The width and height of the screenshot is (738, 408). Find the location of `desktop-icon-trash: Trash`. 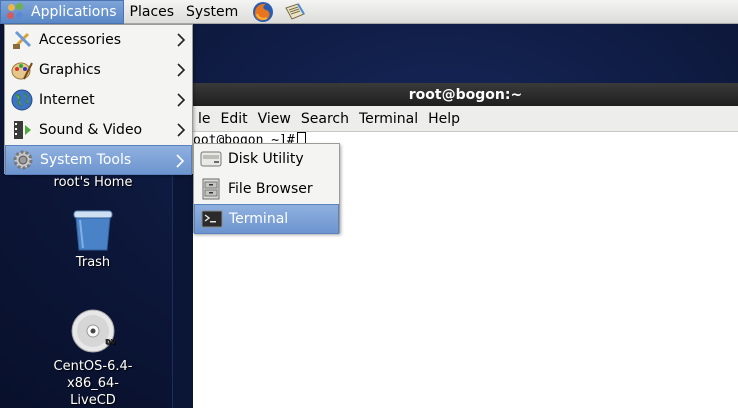

desktop-icon-trash: Trash is located at coordinates (93, 239).